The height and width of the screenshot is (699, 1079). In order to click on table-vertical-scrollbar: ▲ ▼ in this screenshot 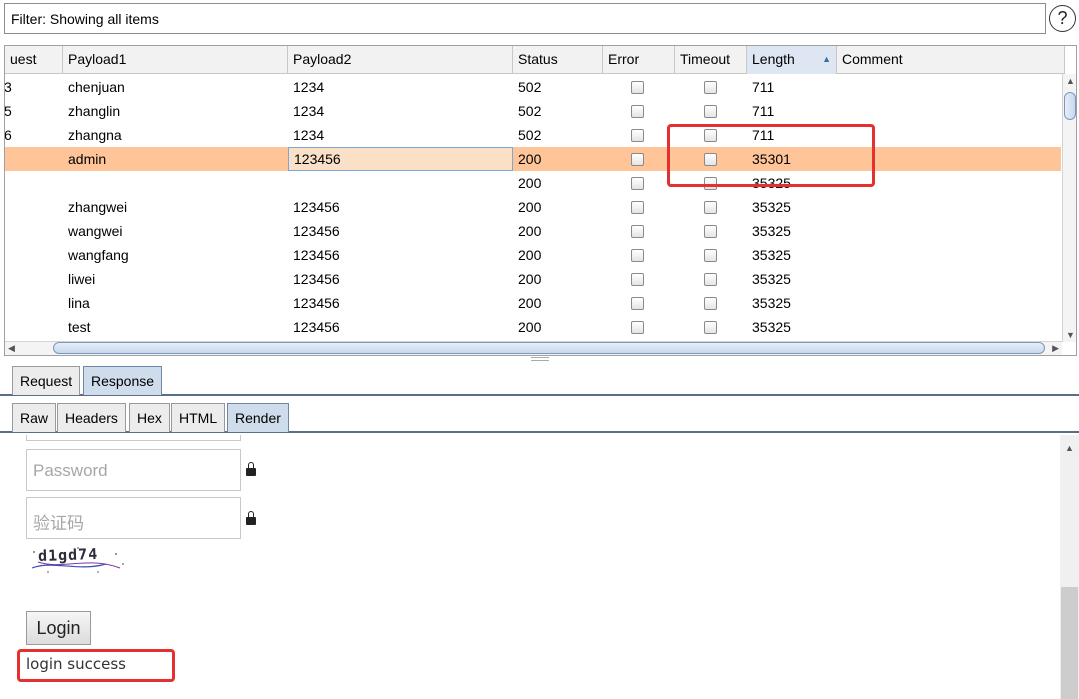, I will do `click(1069, 208)`.